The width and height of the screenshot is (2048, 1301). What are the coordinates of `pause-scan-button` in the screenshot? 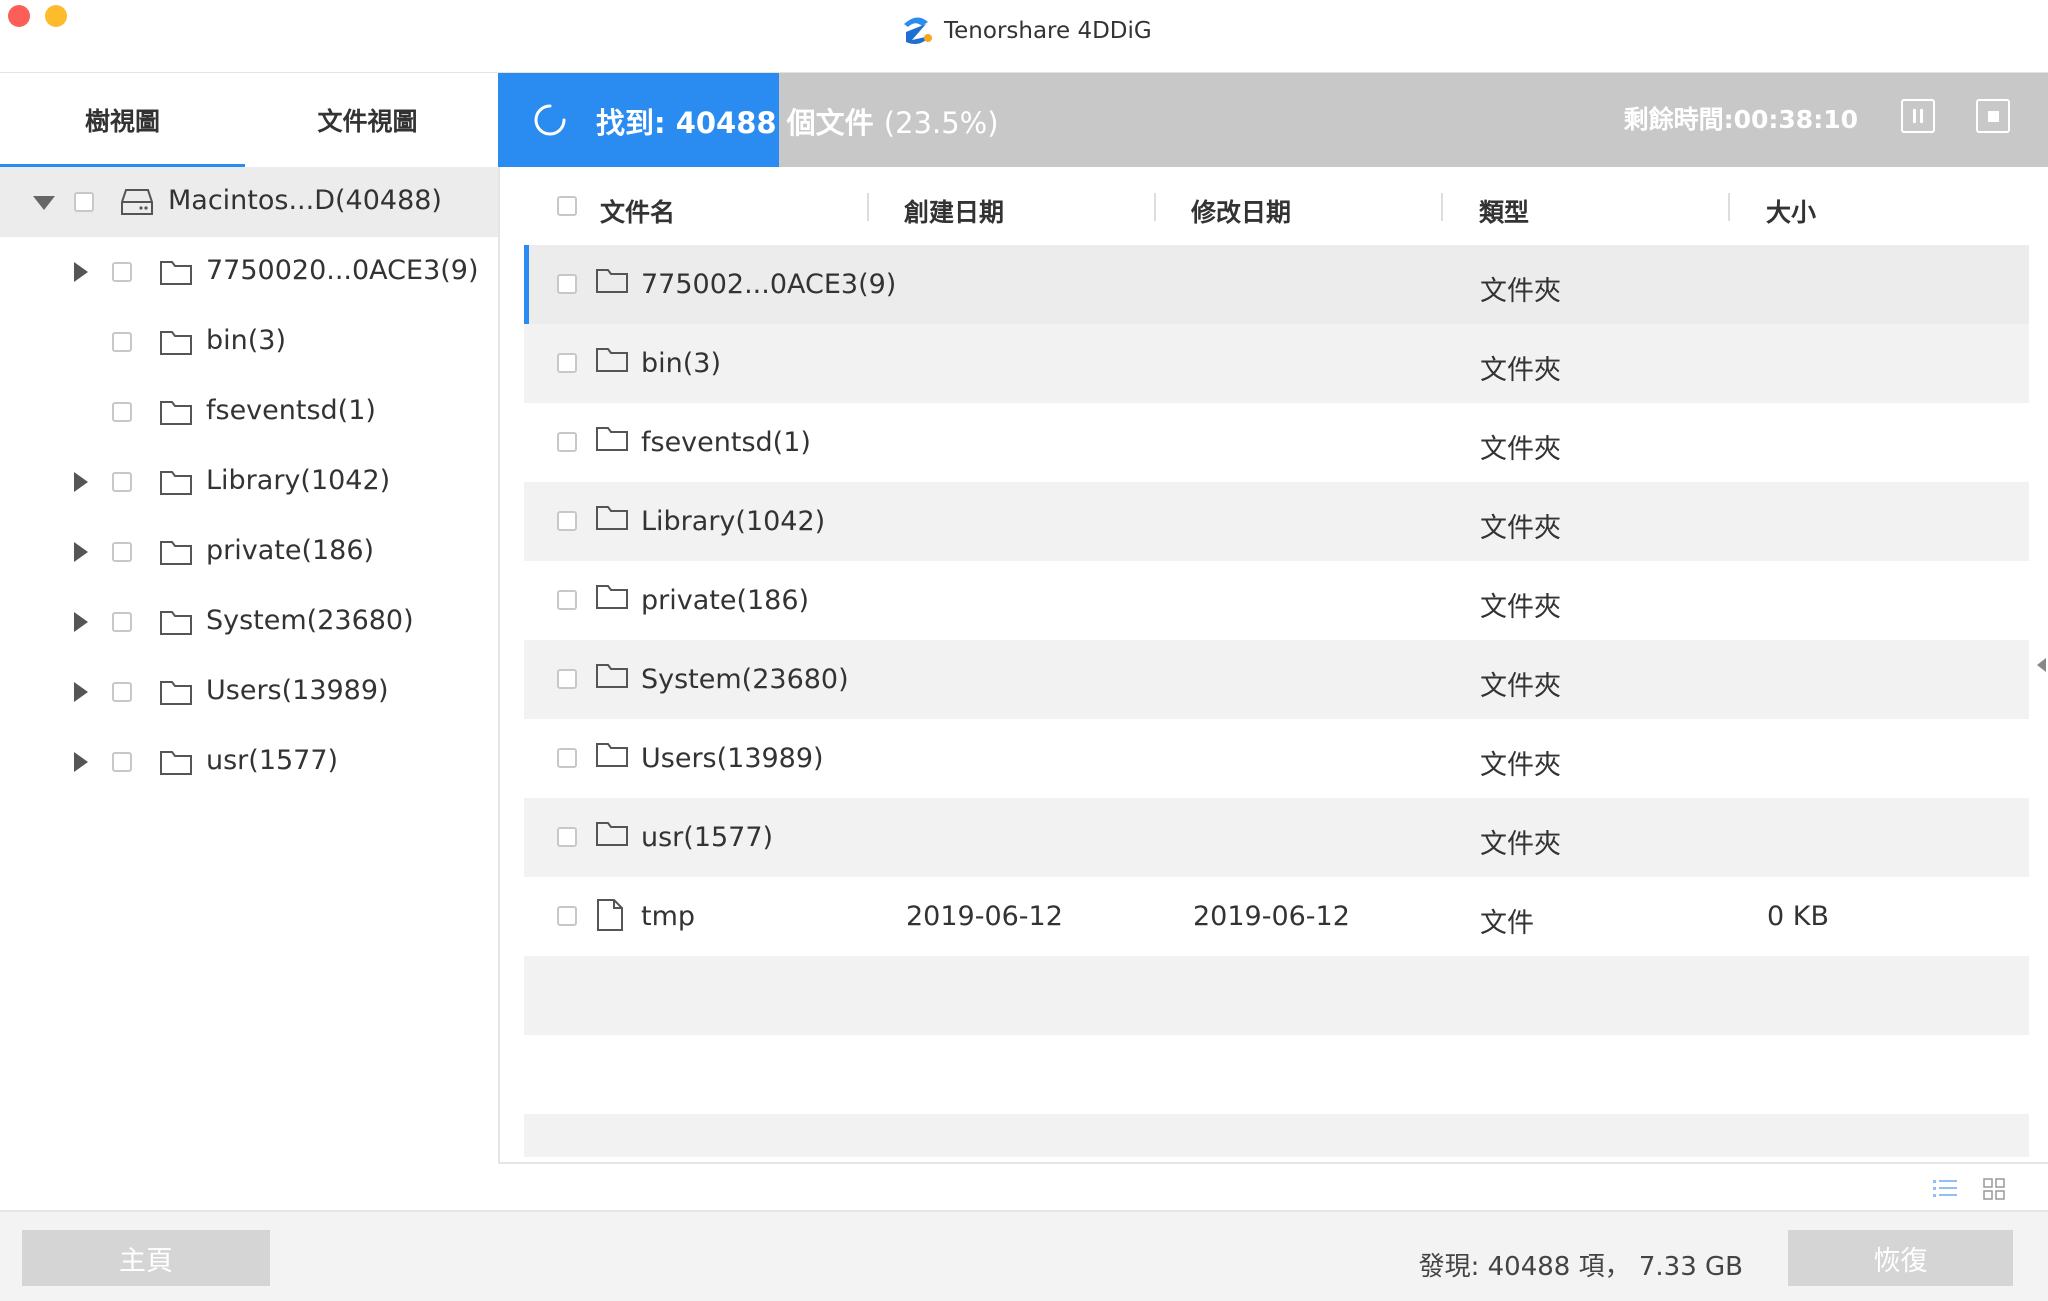 It's located at (1918, 116).